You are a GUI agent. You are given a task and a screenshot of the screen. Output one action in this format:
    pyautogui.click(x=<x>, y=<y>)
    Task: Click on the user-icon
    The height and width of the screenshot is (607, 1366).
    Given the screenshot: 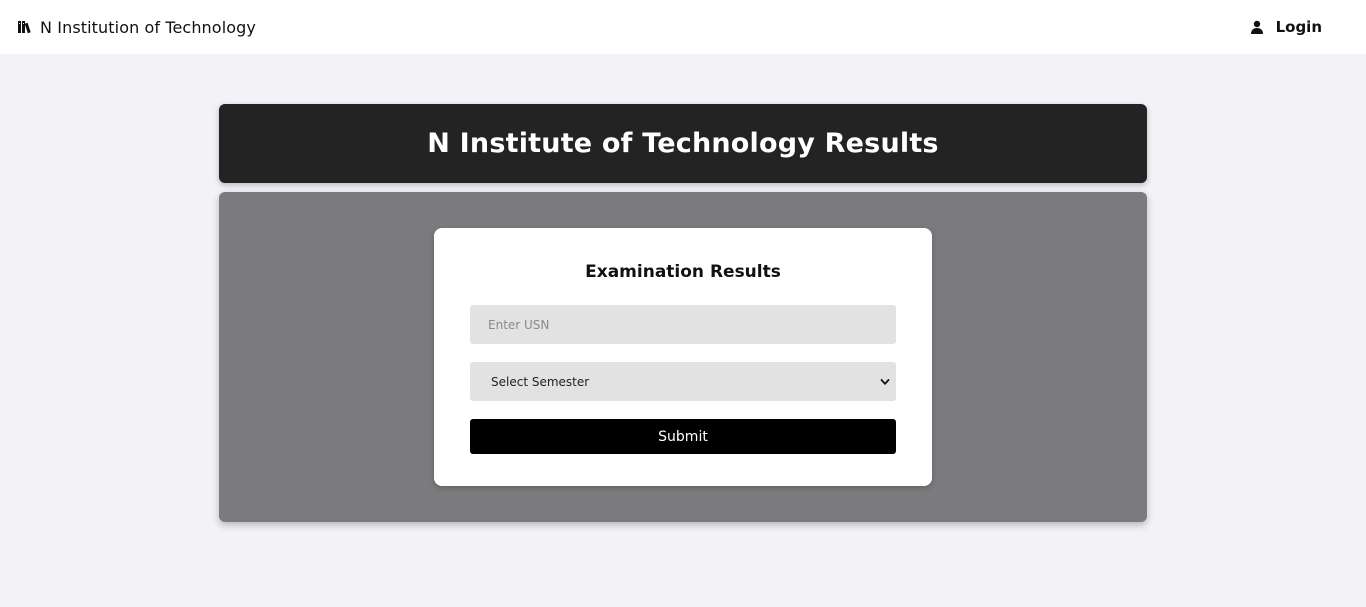 What is the action you would take?
    pyautogui.click(x=1257, y=27)
    